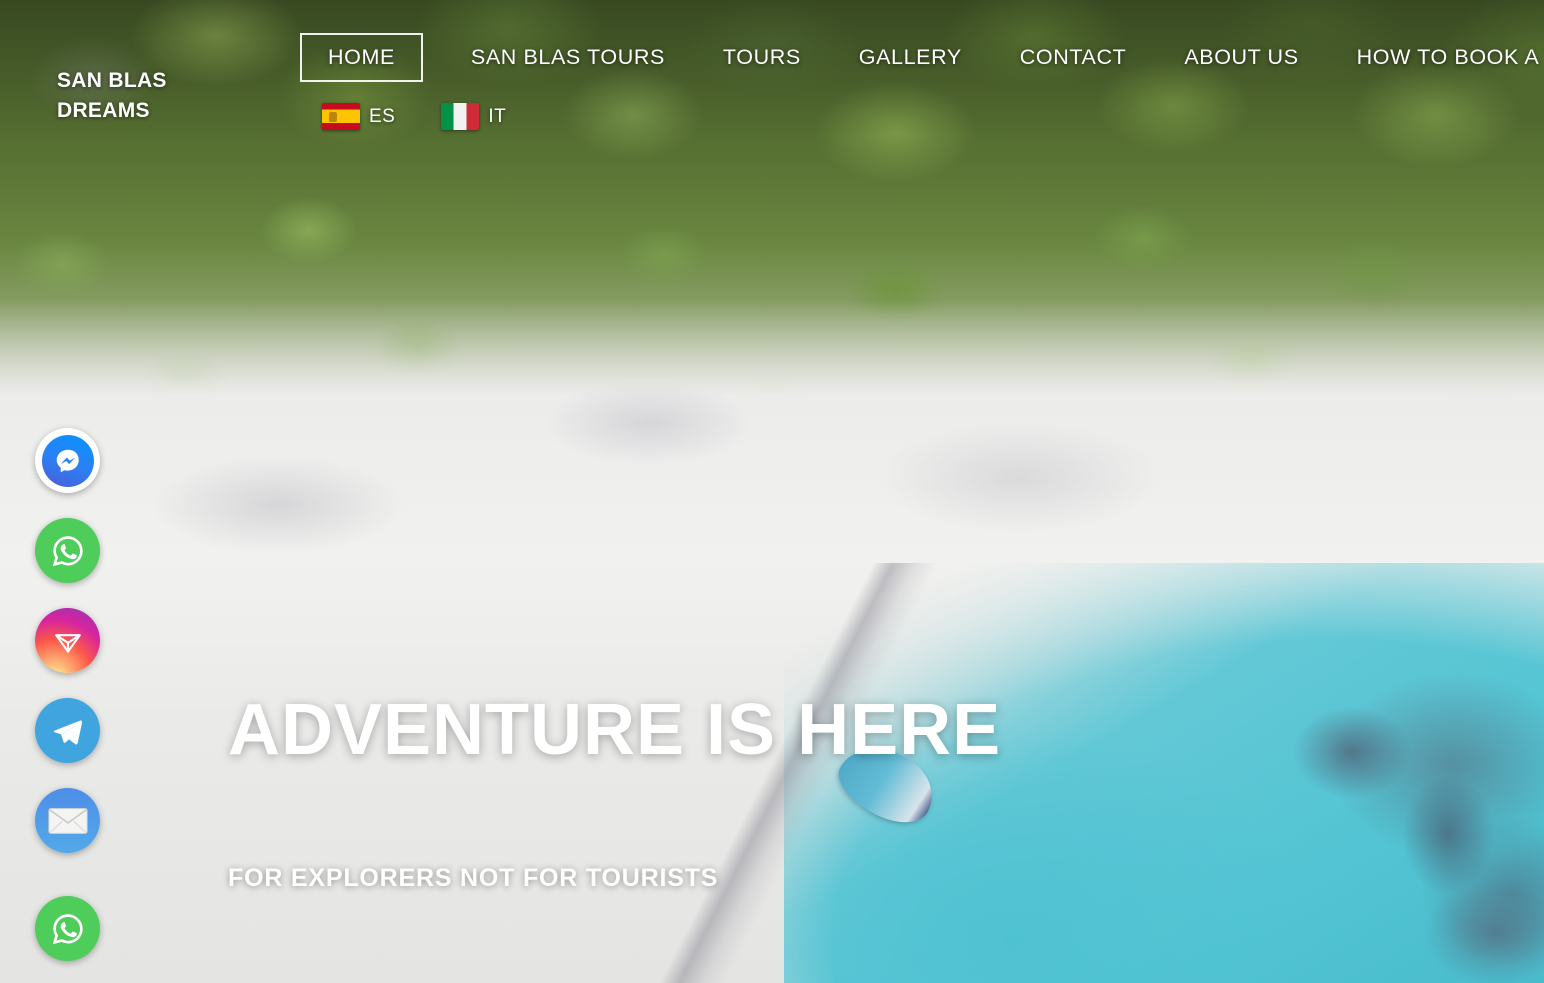 The width and height of the screenshot is (1544, 983). What do you see at coordinates (762, 57) in the screenshot?
I see `nav-item-tours: TOURS` at bounding box center [762, 57].